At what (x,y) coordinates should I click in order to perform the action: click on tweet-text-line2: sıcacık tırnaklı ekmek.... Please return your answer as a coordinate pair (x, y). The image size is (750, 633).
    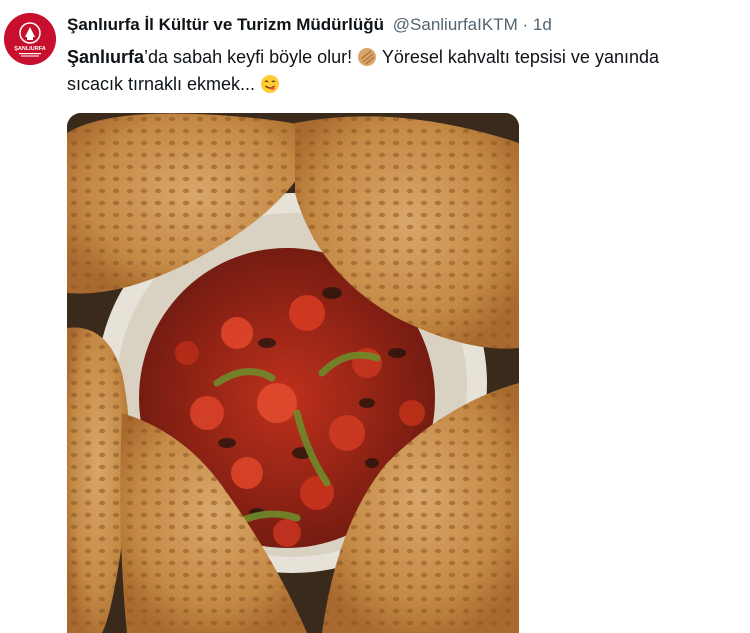
    Looking at the image, I should click on (161, 84).